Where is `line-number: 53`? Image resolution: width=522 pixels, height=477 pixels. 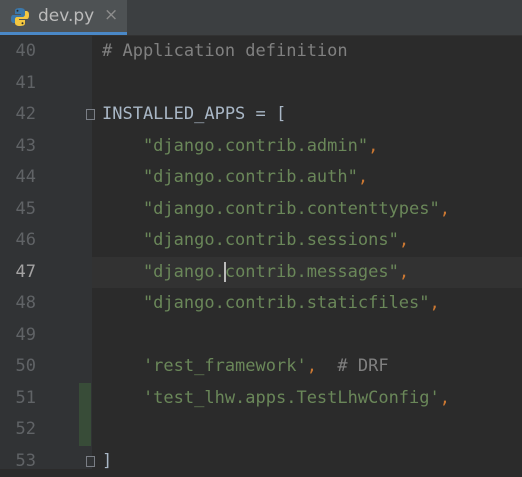
line-number: 53 is located at coordinates (18, 461).